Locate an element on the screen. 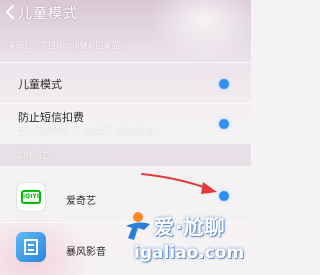 The image size is (320, 275). setting-row-prevent-sms: 防止短信扣费 禁止发送短信，不会被第三方应用扣费 is located at coordinates (125, 124).